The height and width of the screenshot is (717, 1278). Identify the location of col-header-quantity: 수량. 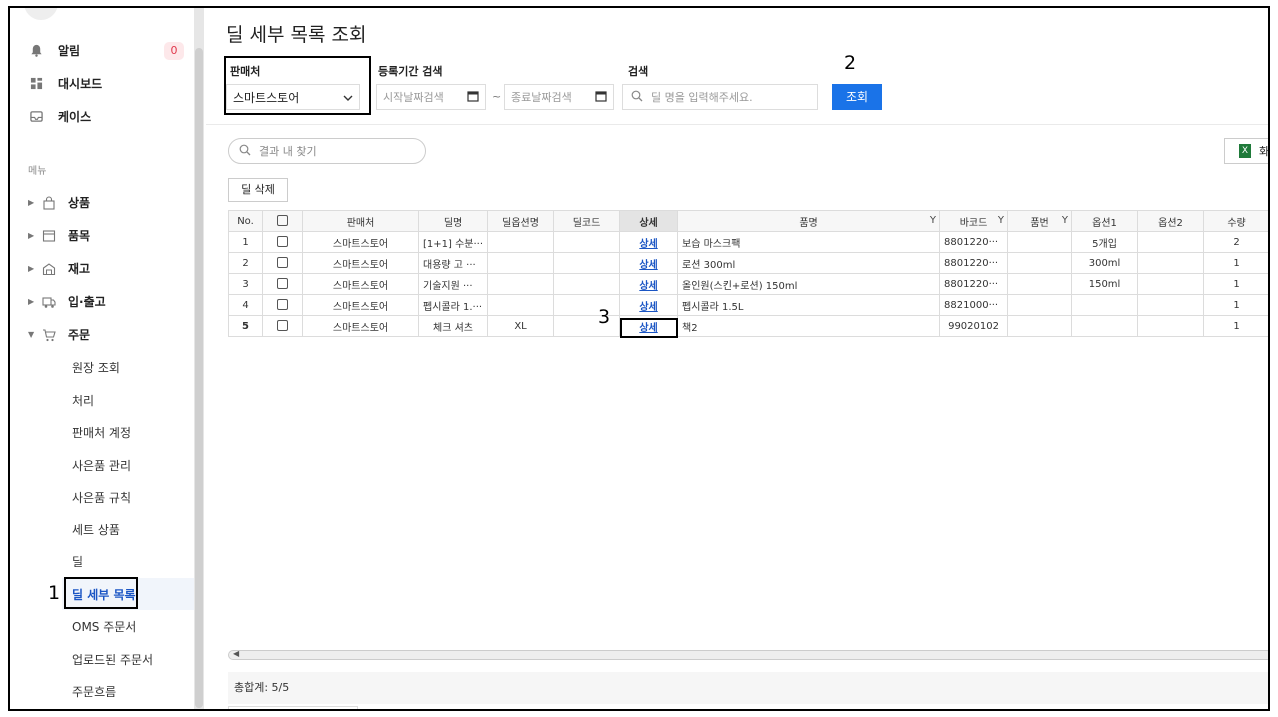
(1235, 221).